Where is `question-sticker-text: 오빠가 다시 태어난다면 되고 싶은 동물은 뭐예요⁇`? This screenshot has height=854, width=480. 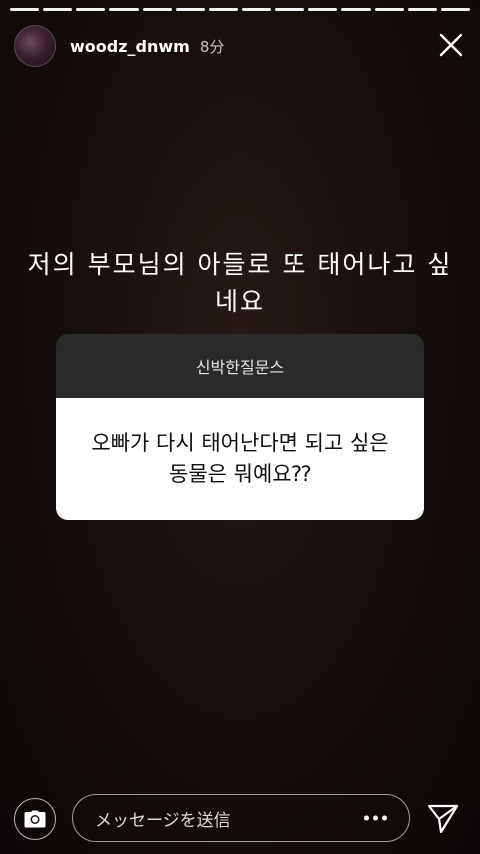 question-sticker-text: 오빠가 다시 태어난다면 되고 싶은 동물은 뭐예요⁇ is located at coordinates (240, 459).